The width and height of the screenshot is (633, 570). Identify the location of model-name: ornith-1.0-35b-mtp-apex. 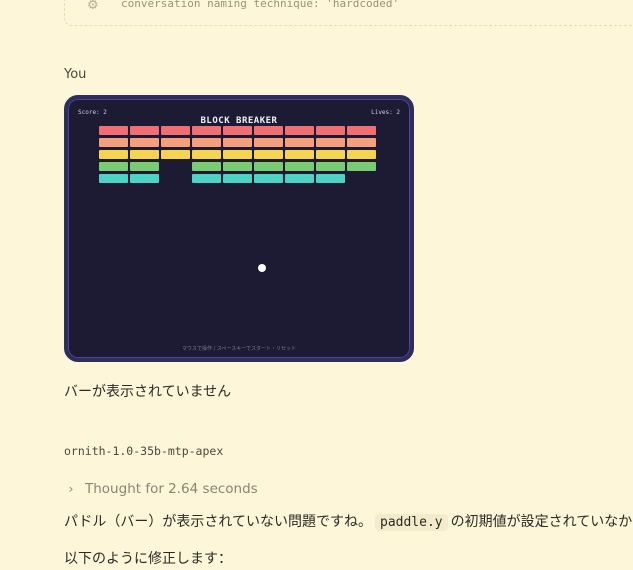
(144, 451).